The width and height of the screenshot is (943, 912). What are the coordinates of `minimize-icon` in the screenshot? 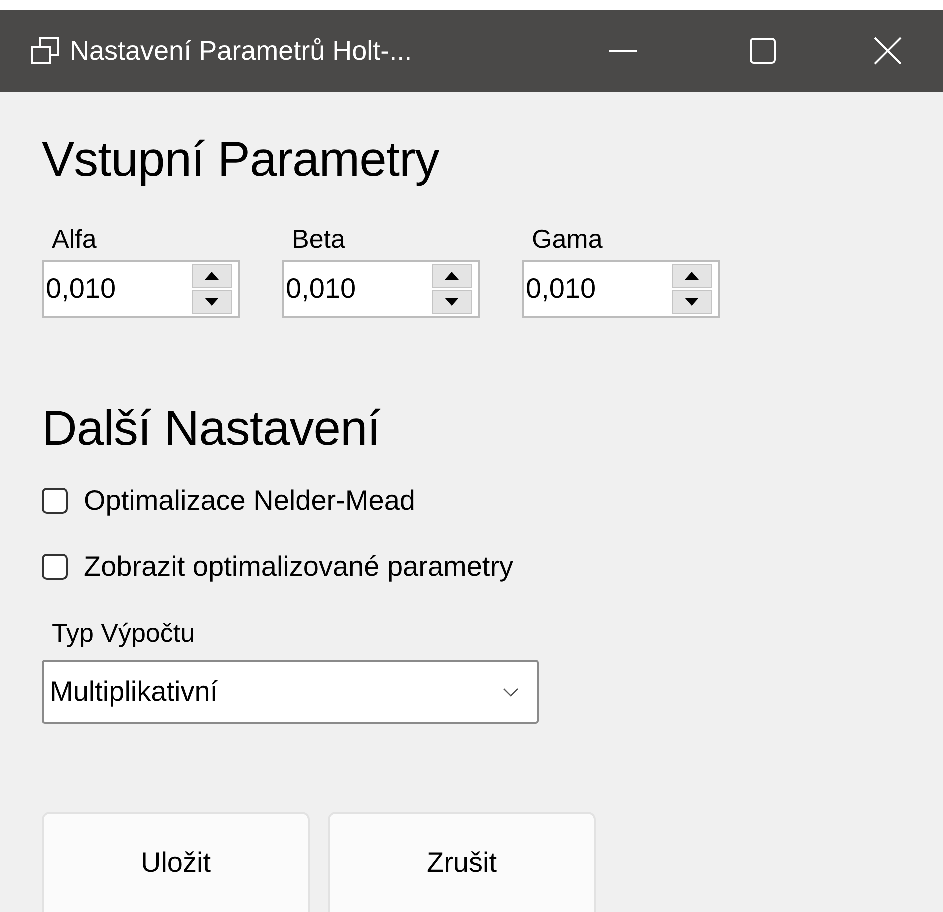 It's located at (623, 51).